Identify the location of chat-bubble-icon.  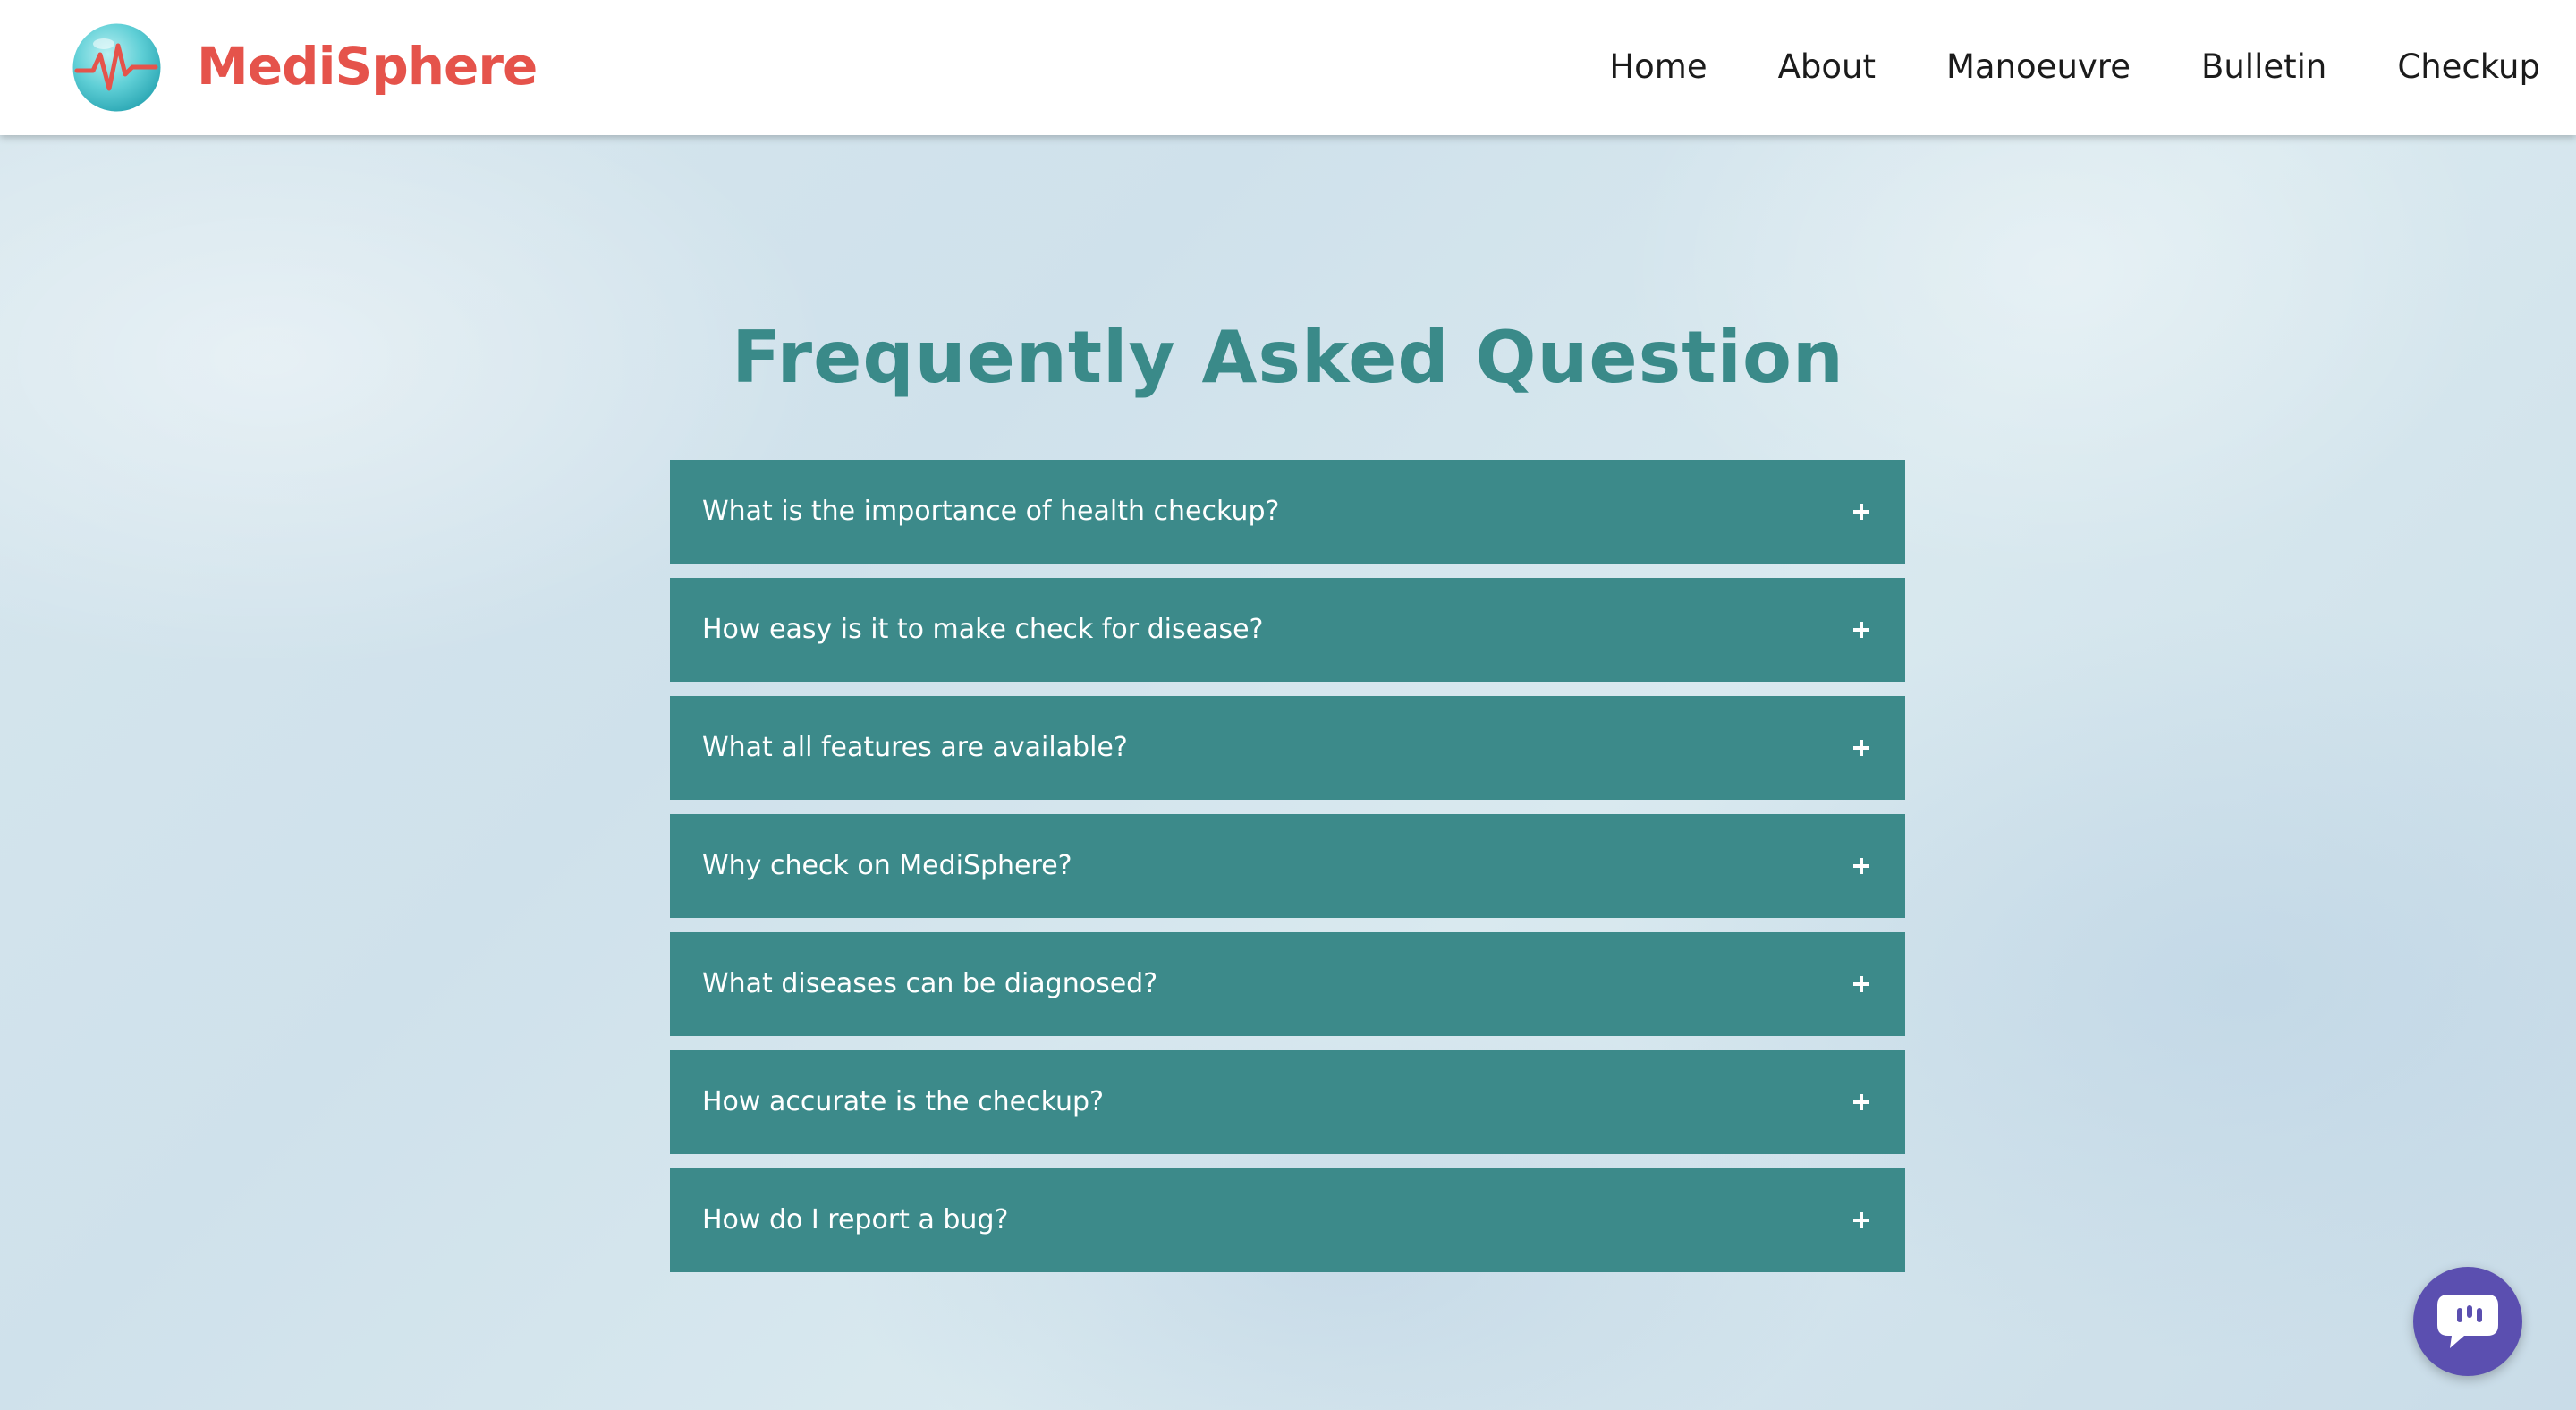
(2467, 1322).